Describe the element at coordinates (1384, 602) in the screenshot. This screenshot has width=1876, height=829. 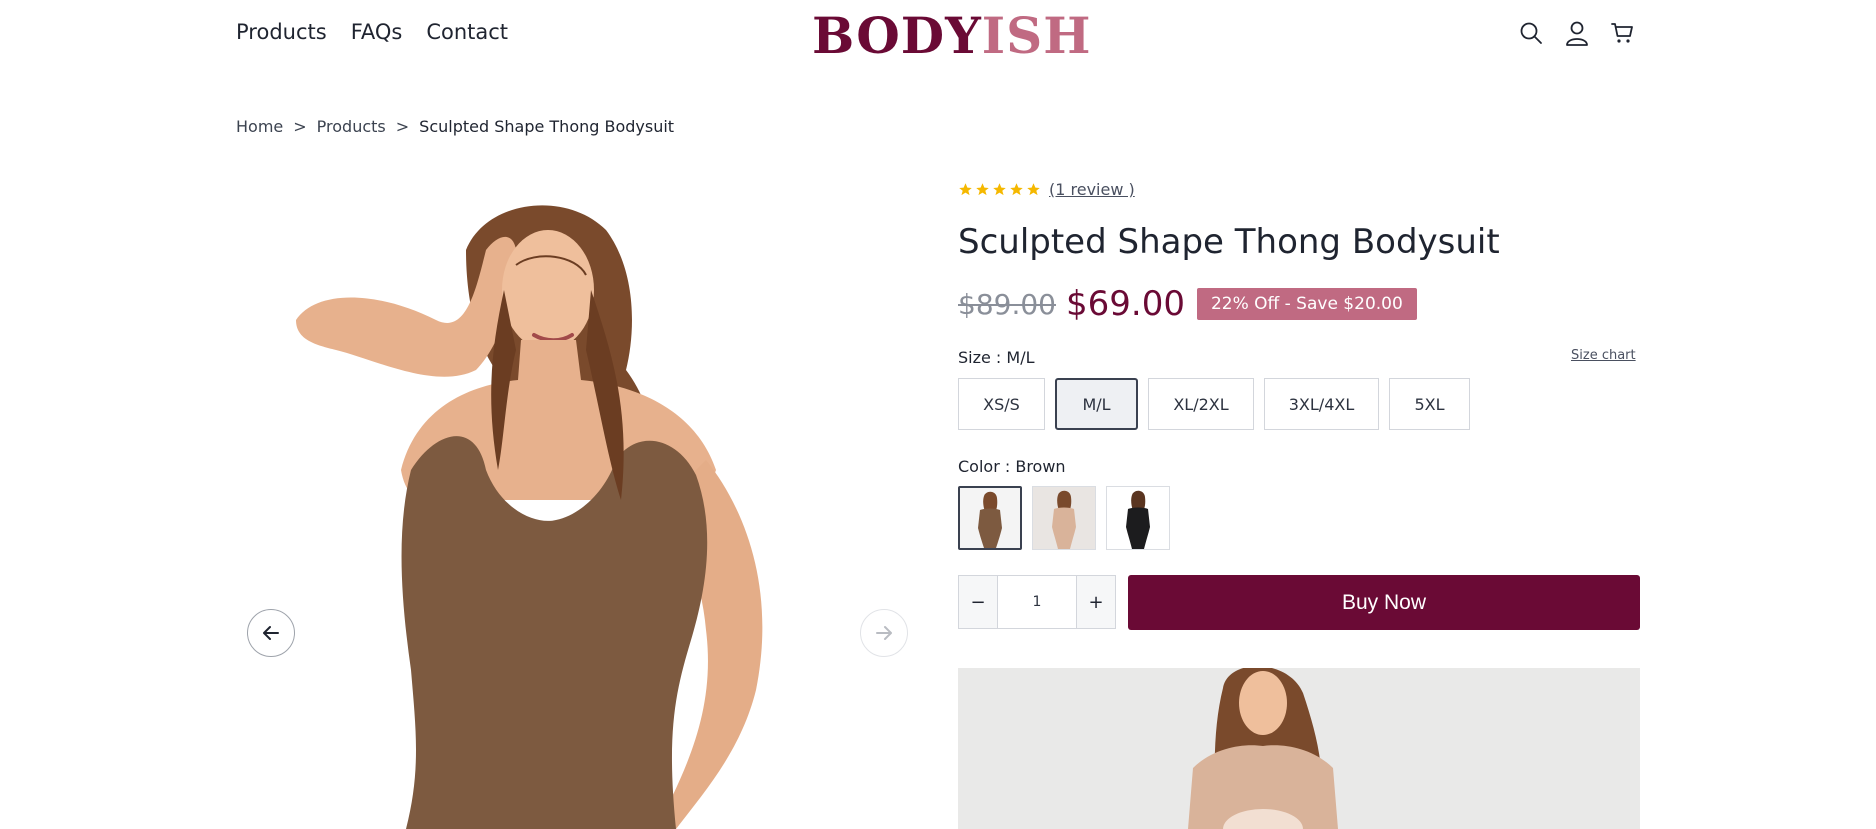
I see `buy-now-button: Buy Now` at that location.